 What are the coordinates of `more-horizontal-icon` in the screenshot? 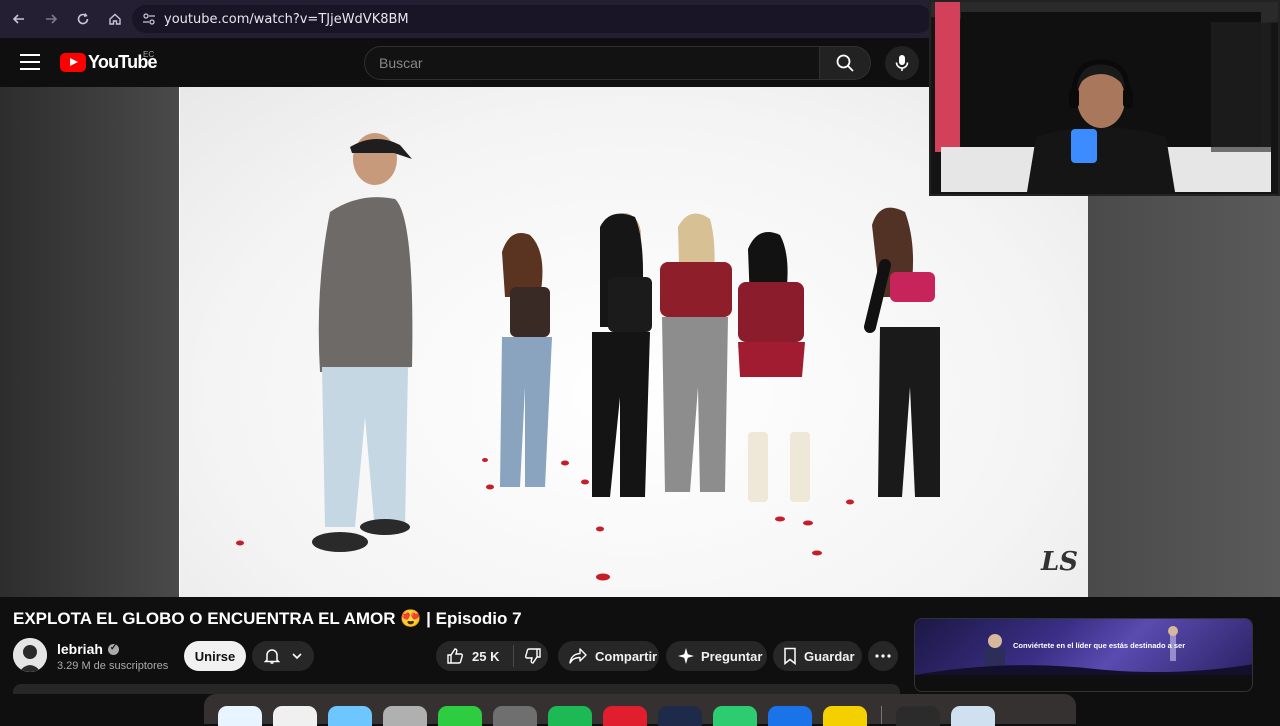 It's located at (883, 656).